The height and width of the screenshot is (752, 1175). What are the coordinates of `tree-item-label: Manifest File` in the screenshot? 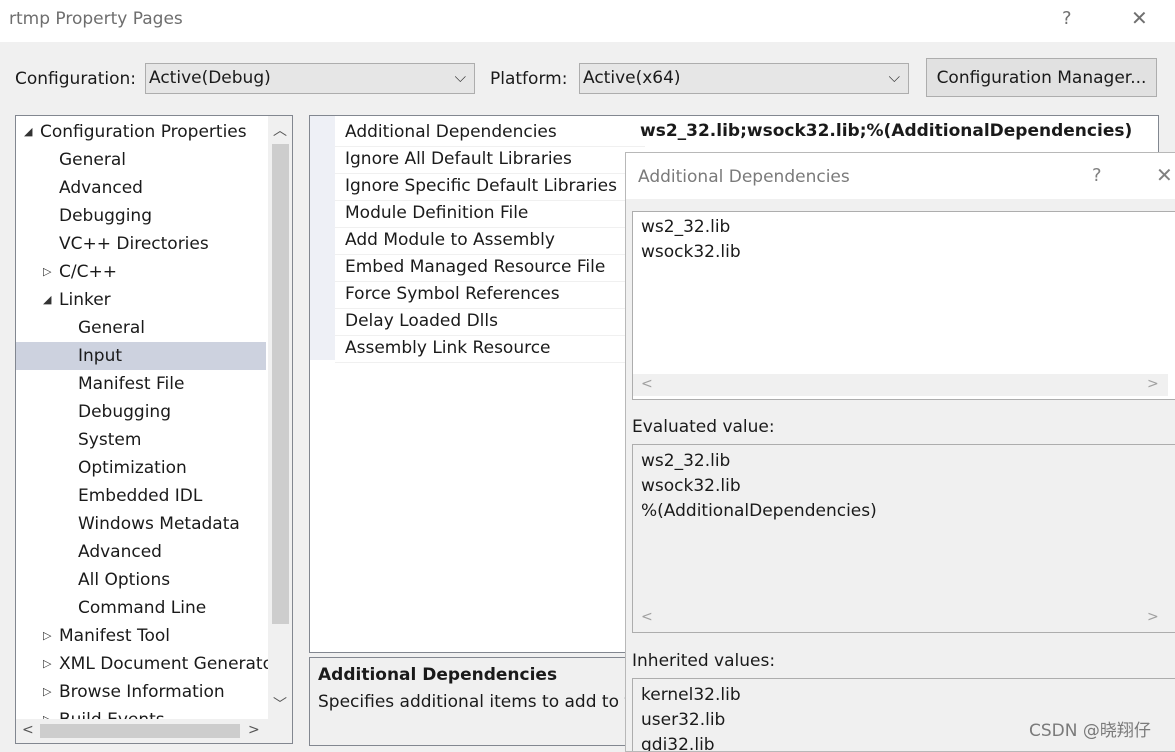 It's located at (131, 384).